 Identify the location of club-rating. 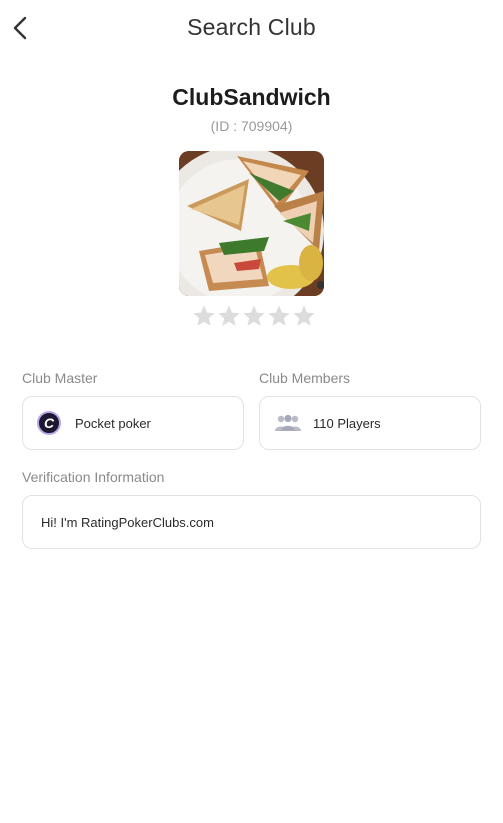
(254, 316).